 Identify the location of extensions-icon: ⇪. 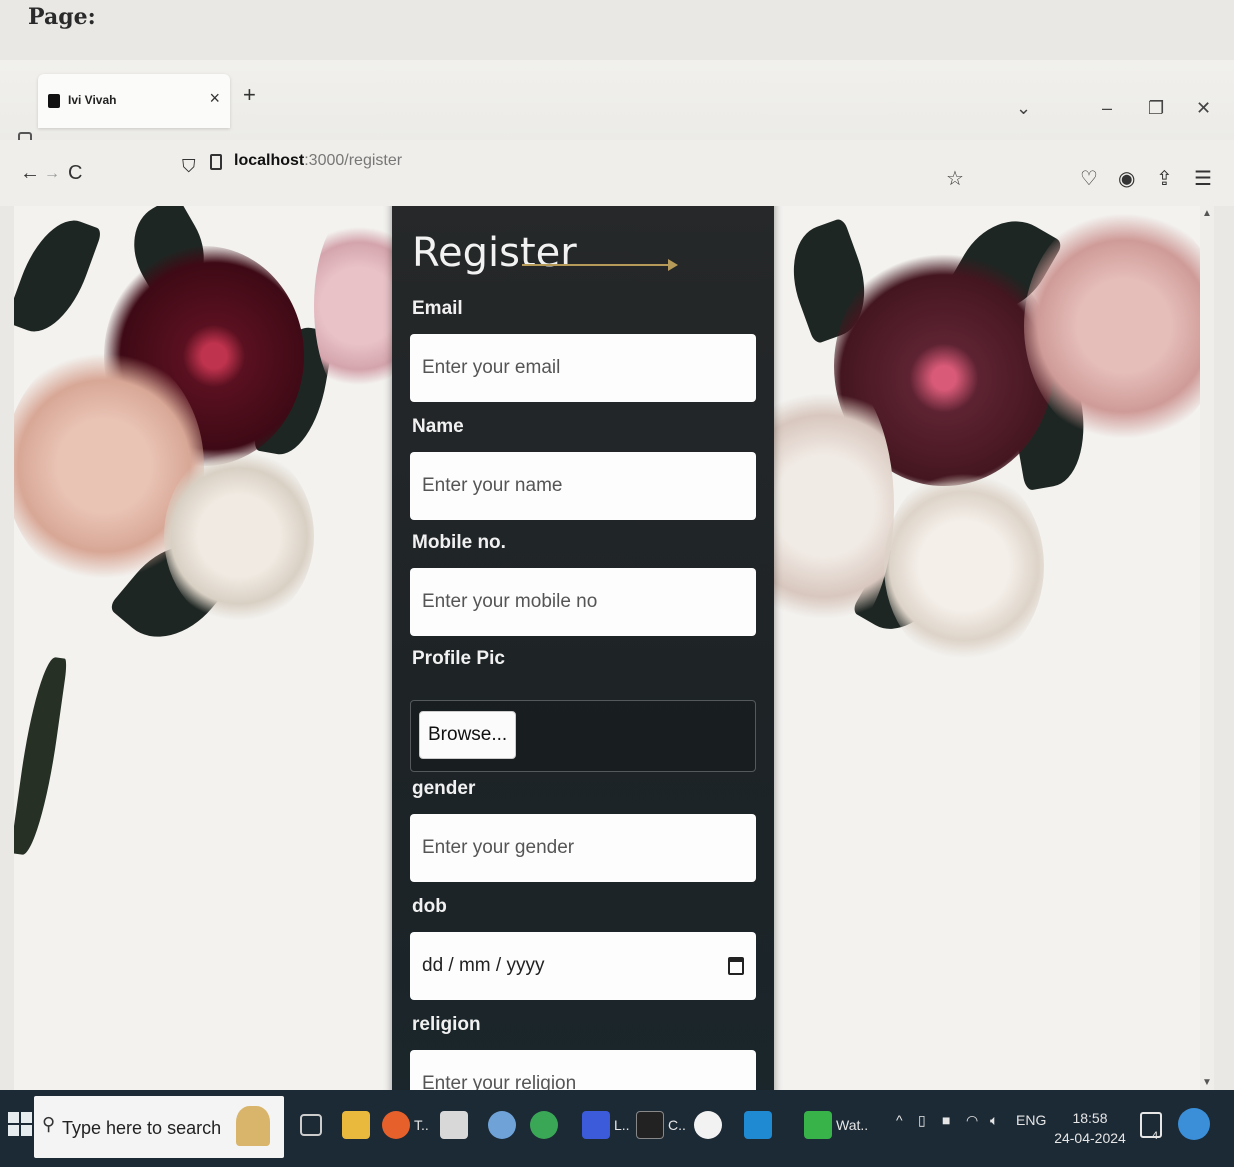
(1164, 178).